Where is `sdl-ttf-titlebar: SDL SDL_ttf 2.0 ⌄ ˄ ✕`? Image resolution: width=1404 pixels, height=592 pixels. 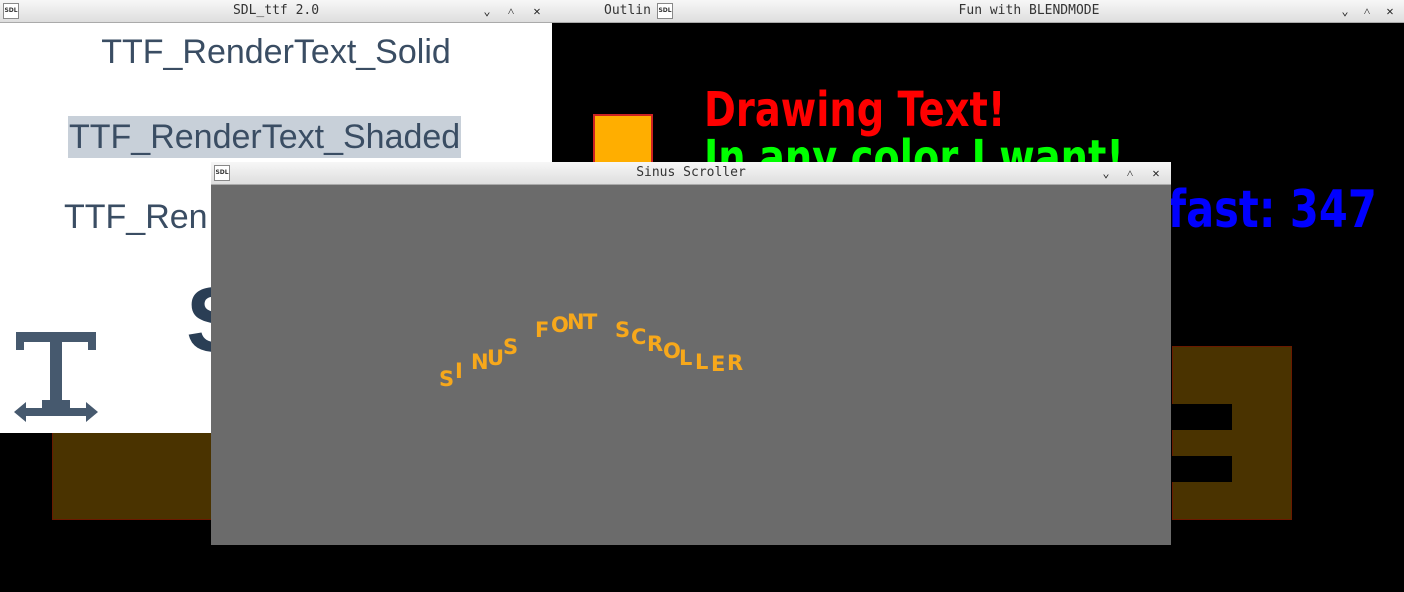
sdl-ttf-titlebar: SDL SDL_ttf 2.0 ⌄ ˄ ✕ is located at coordinates (276, 11).